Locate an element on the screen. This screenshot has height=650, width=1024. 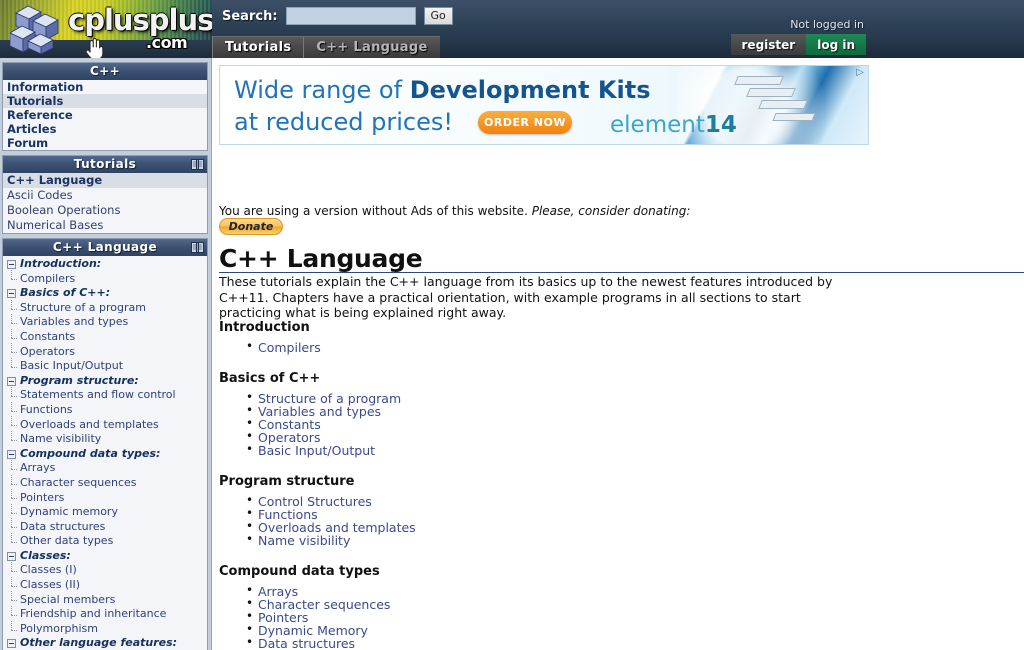
tree-leaf-overloads-and-templates: Overloads and templates is located at coordinates (105, 424).